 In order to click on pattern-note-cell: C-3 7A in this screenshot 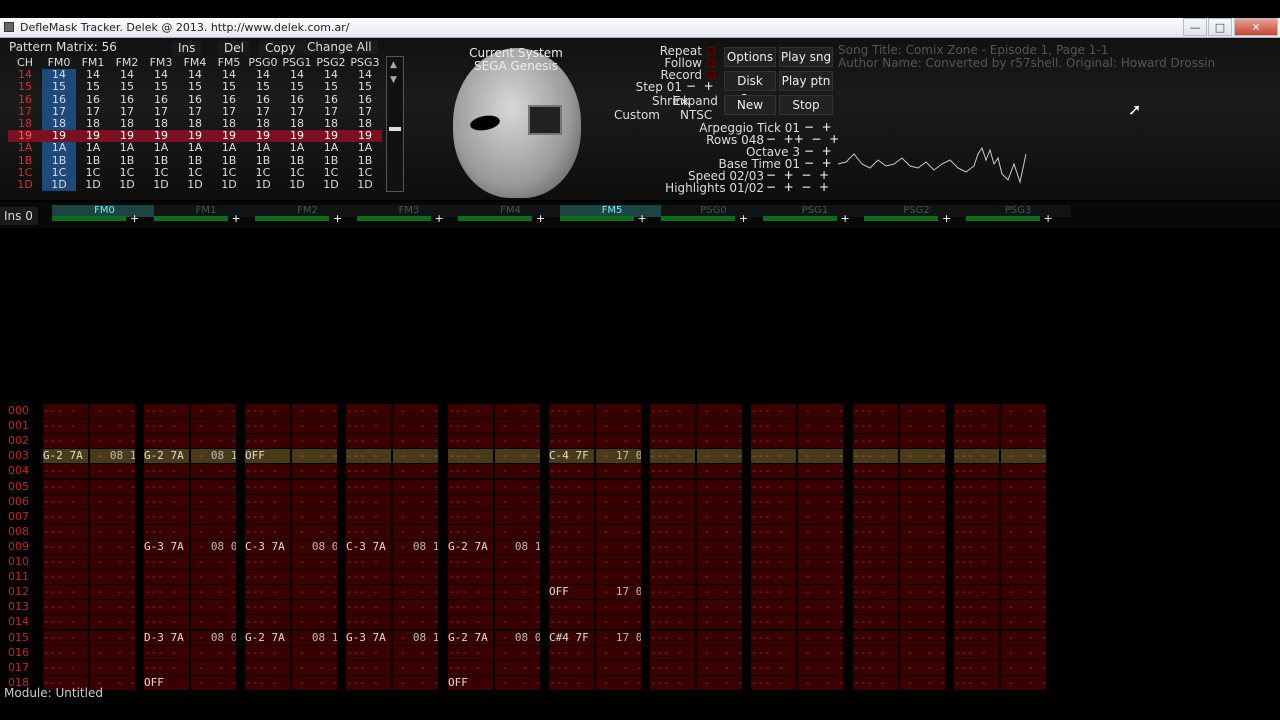, I will do `click(267, 546)`.